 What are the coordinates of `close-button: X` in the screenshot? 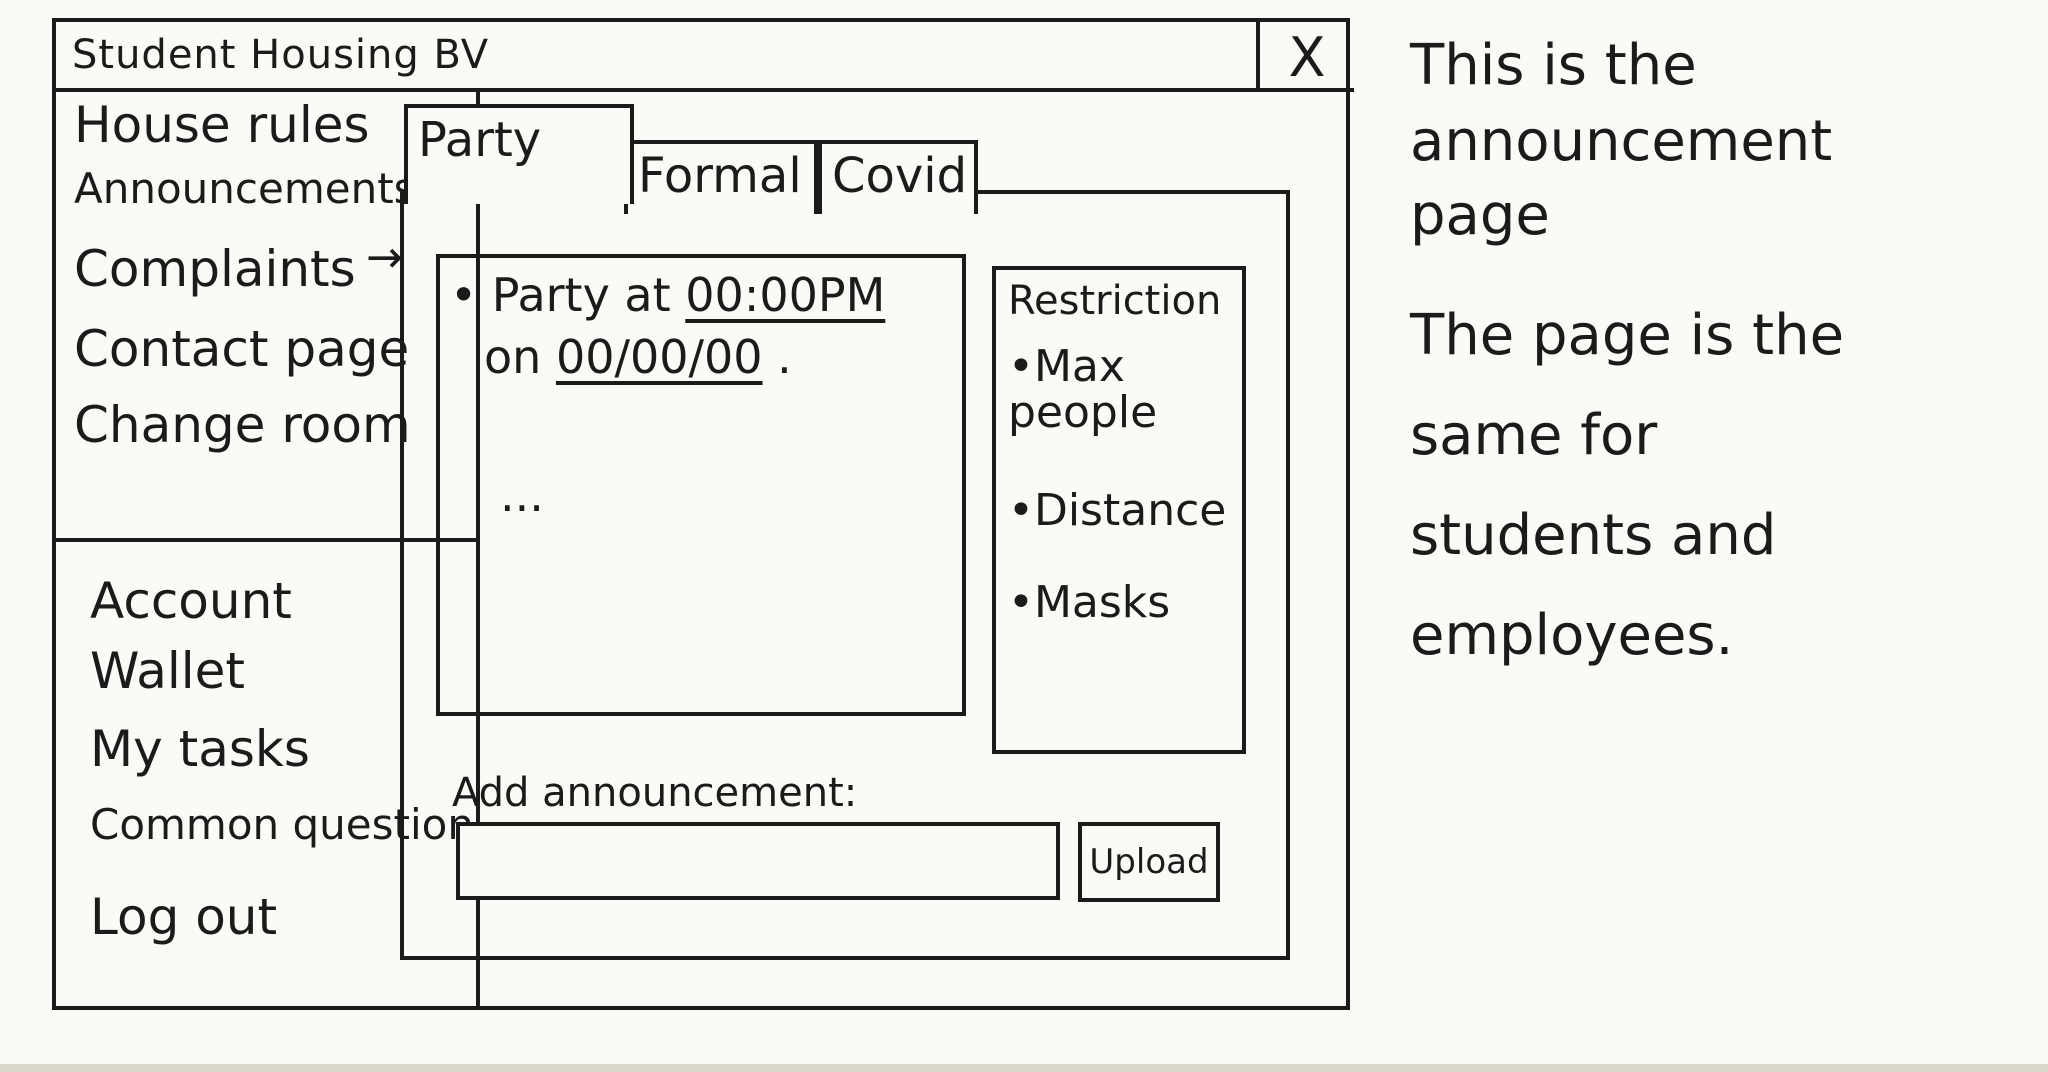 It's located at (1305, 57).